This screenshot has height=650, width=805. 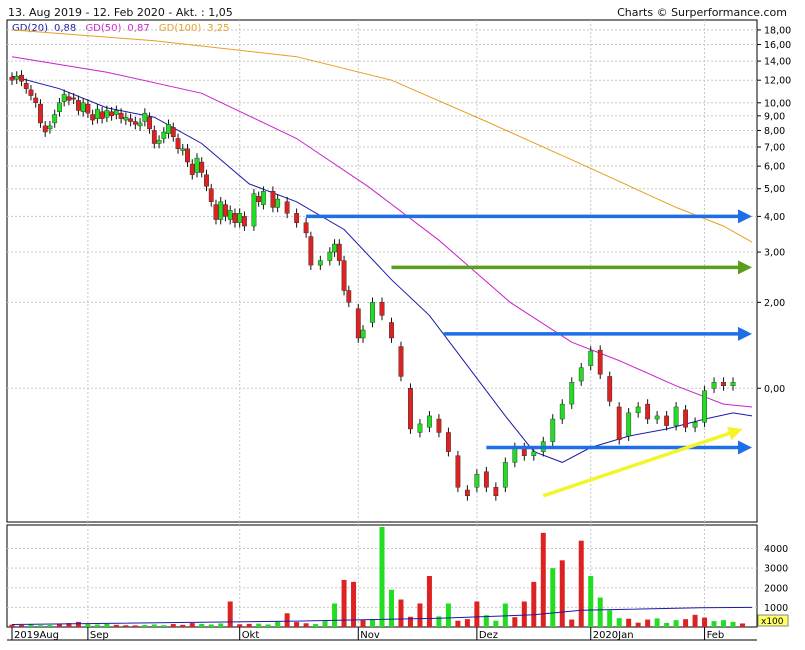 I want to click on volume-tick-label: 4000, so click(x=776, y=549).